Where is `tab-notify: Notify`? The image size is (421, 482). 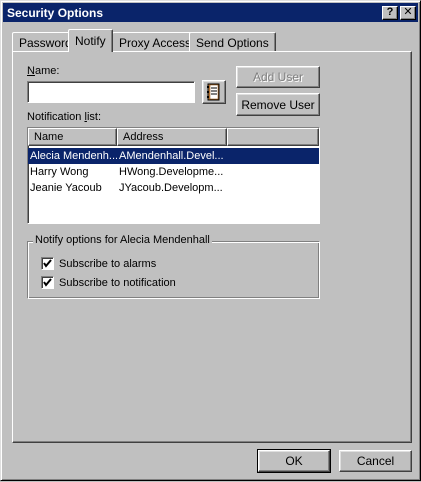 tab-notify: Notify is located at coordinates (90, 40).